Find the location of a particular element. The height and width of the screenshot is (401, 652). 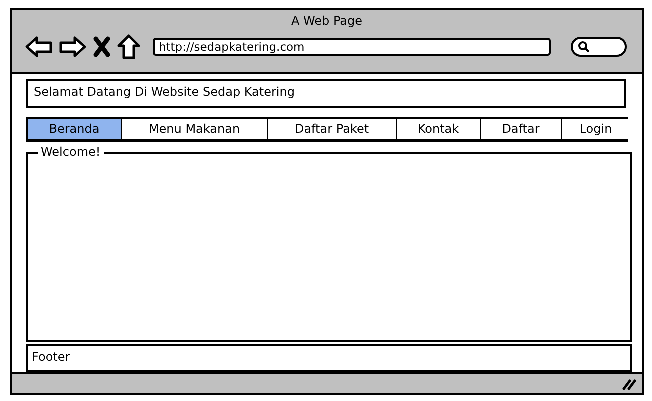

back-icon is located at coordinates (39, 47).